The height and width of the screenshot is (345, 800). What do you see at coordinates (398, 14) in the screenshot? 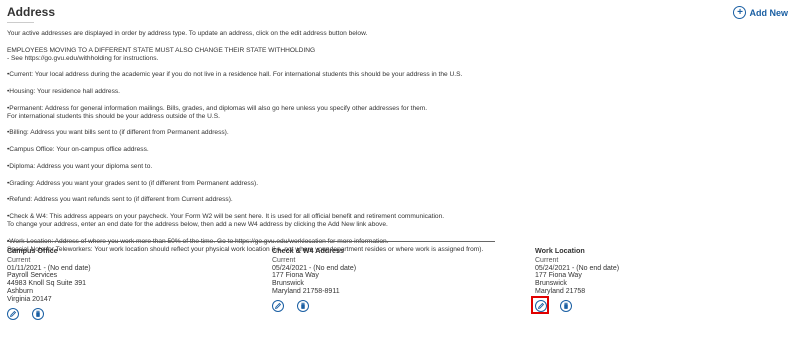
I see `address-header: Address + Add New` at bounding box center [398, 14].